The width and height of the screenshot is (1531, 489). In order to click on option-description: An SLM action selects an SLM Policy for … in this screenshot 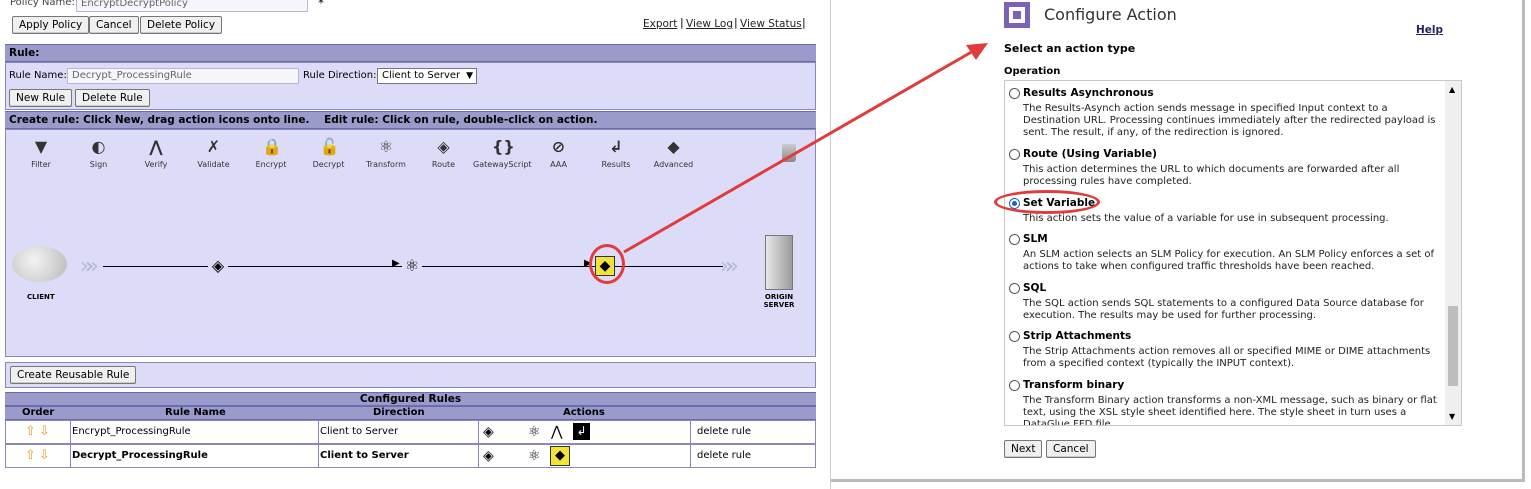, I will do `click(1228, 260)`.